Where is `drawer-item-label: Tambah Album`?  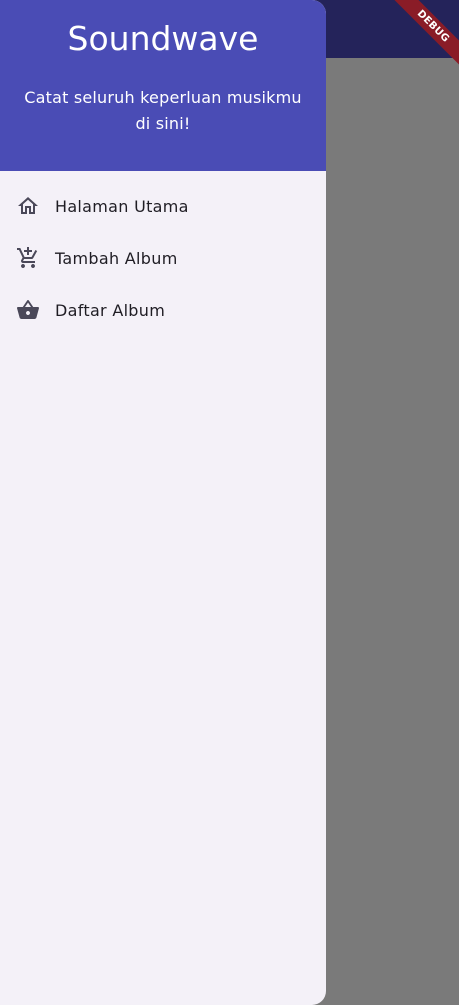 drawer-item-label: Tambah Album is located at coordinates (116, 258).